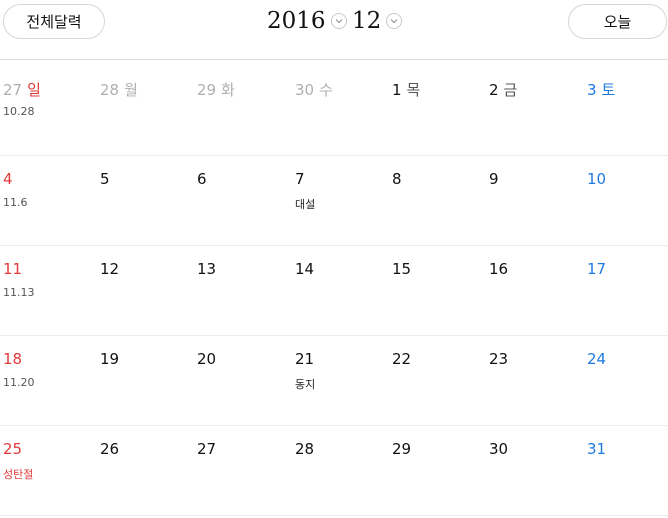  What do you see at coordinates (617, 21) in the screenshot?
I see `today-button: 오늘` at bounding box center [617, 21].